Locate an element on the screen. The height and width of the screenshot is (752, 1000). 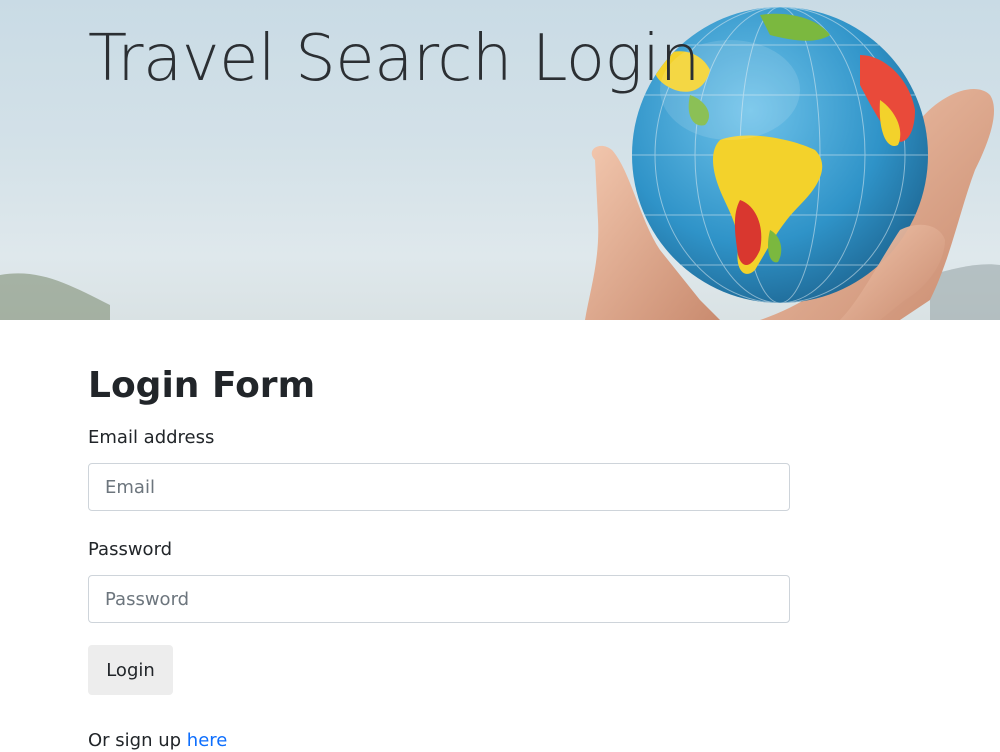
signup-prompt: Or sign up here is located at coordinates (157, 740).